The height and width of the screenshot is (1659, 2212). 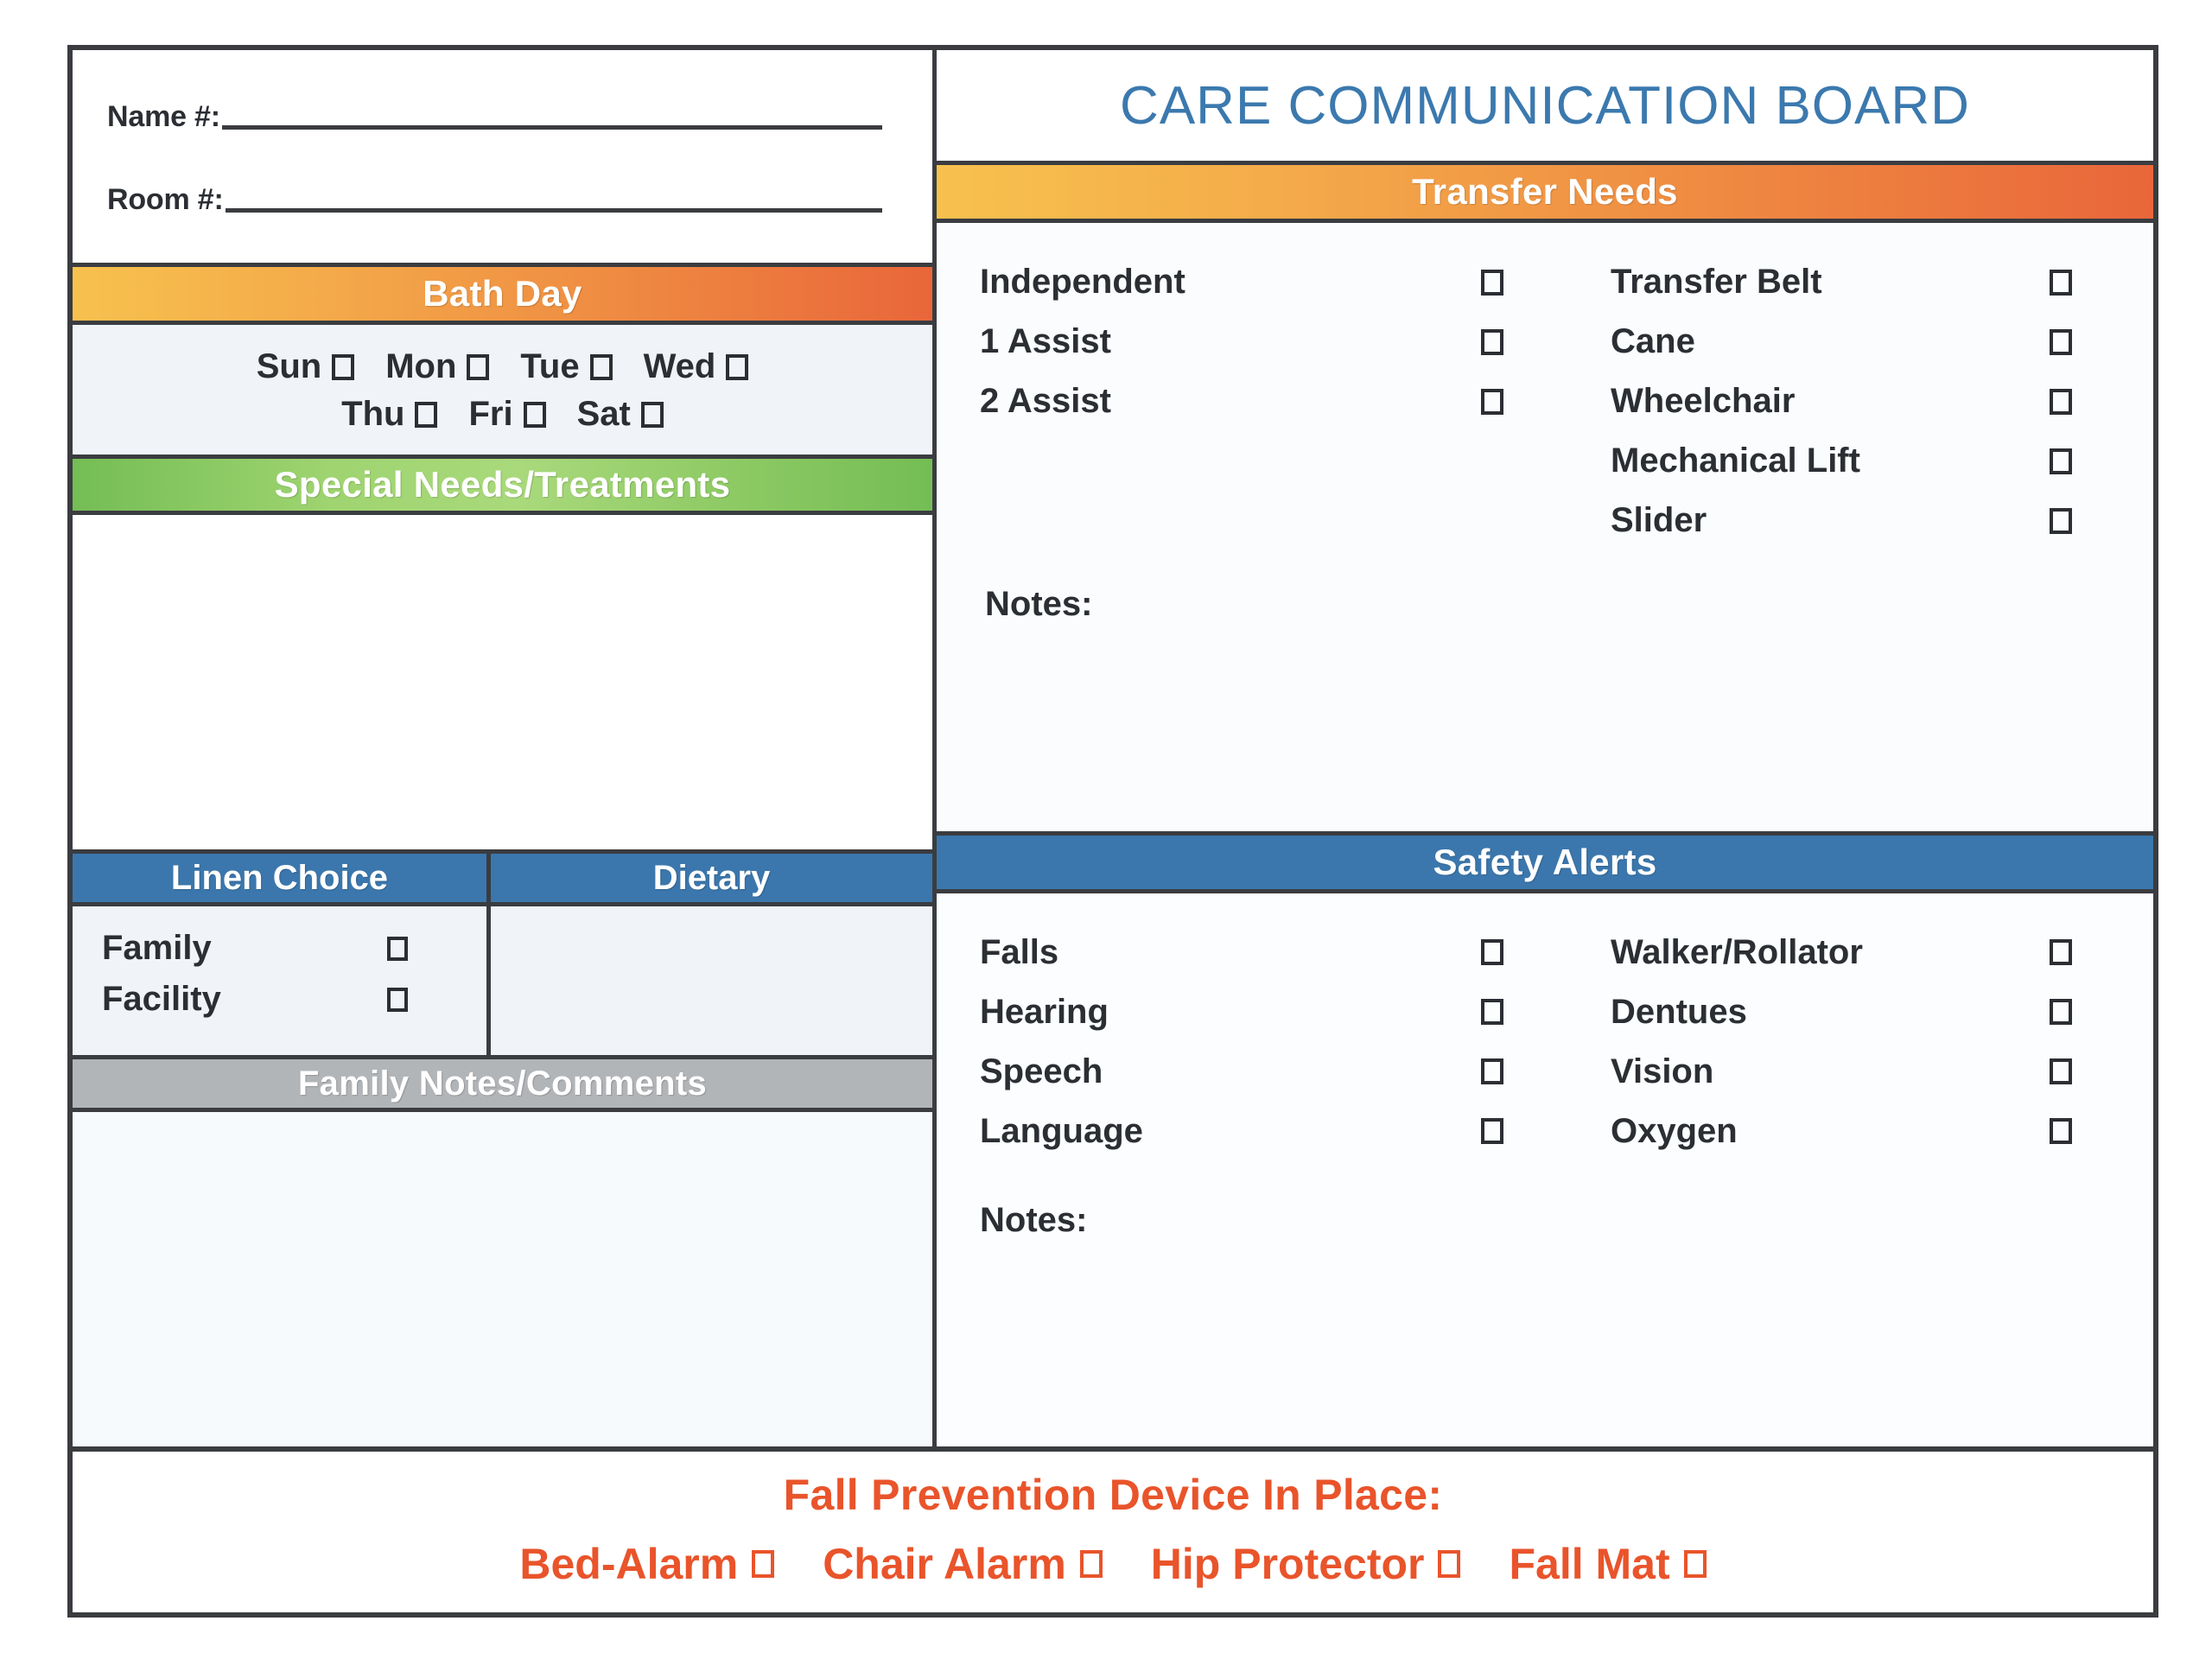 What do you see at coordinates (282, 877) in the screenshot?
I see `linen-choice-header: Linen Choice` at bounding box center [282, 877].